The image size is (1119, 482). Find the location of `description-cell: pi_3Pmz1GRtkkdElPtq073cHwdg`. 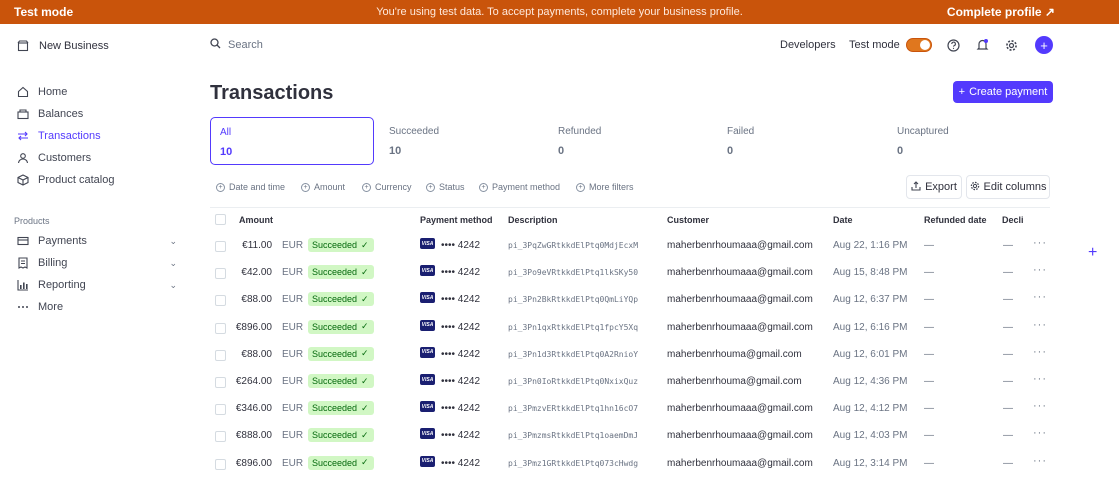

description-cell: pi_3Pmz1GRtkkdElPtq073cHwdg is located at coordinates (573, 463).